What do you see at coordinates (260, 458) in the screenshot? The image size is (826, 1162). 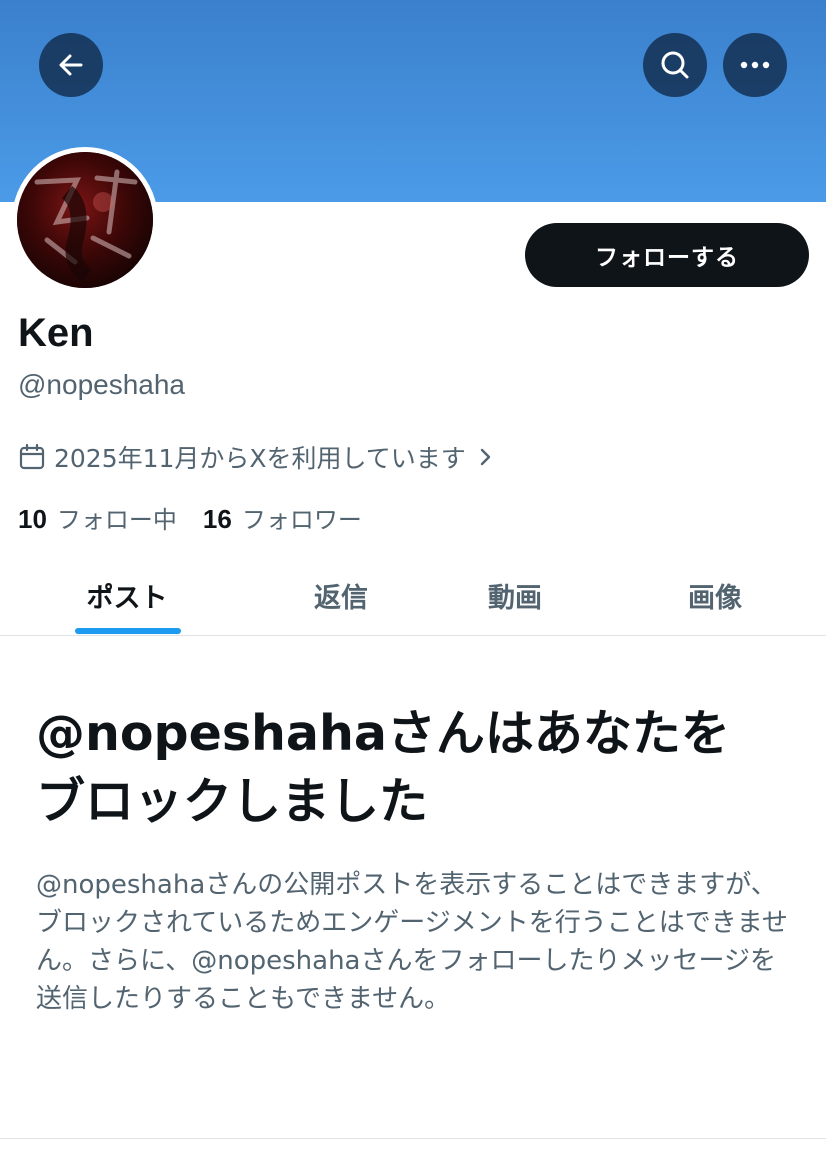 I see `joined-date-text: 2025年11月からXを利用しています` at bounding box center [260, 458].